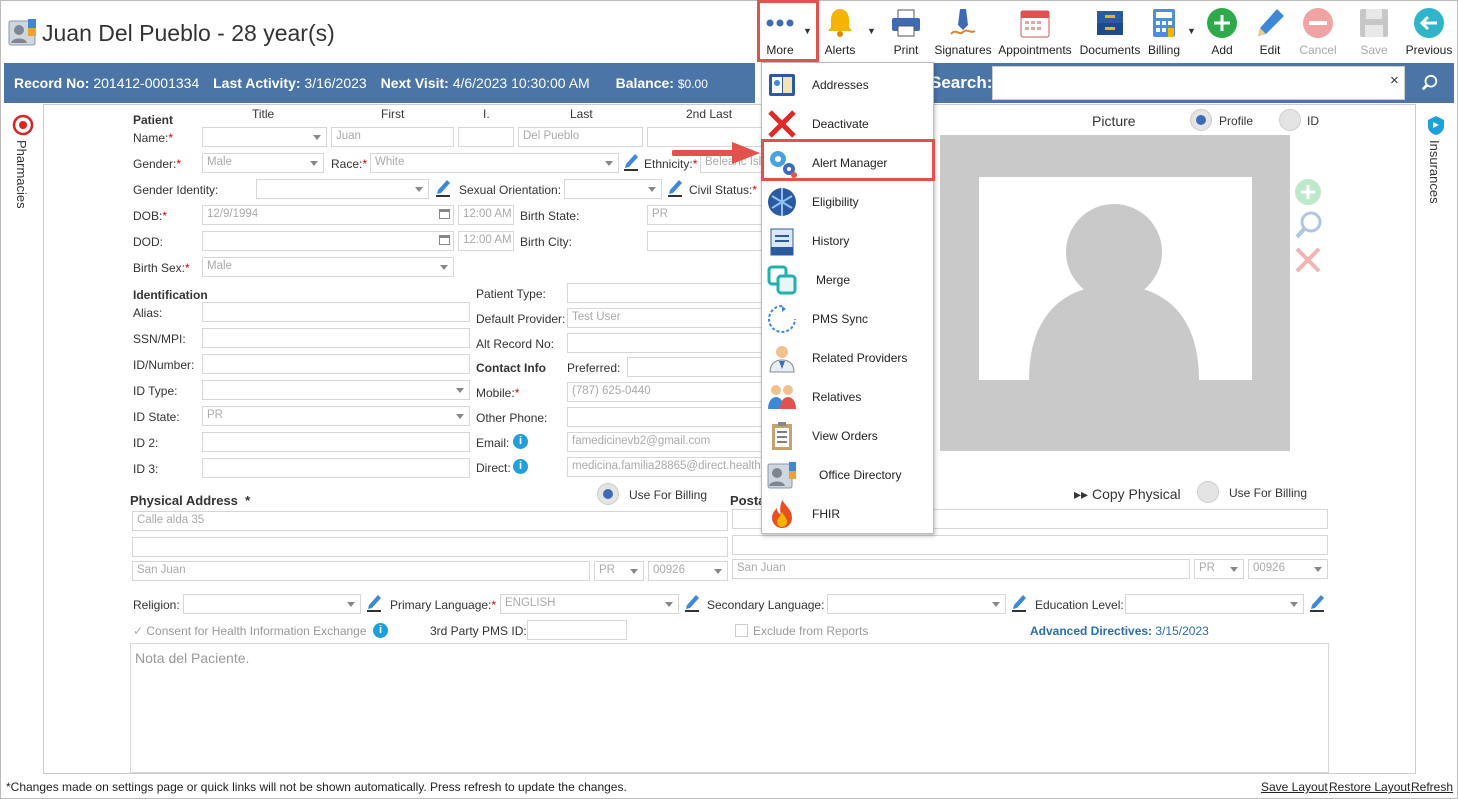 The height and width of the screenshot is (799, 1458). What do you see at coordinates (336, 338) in the screenshot?
I see `ssn-field` at bounding box center [336, 338].